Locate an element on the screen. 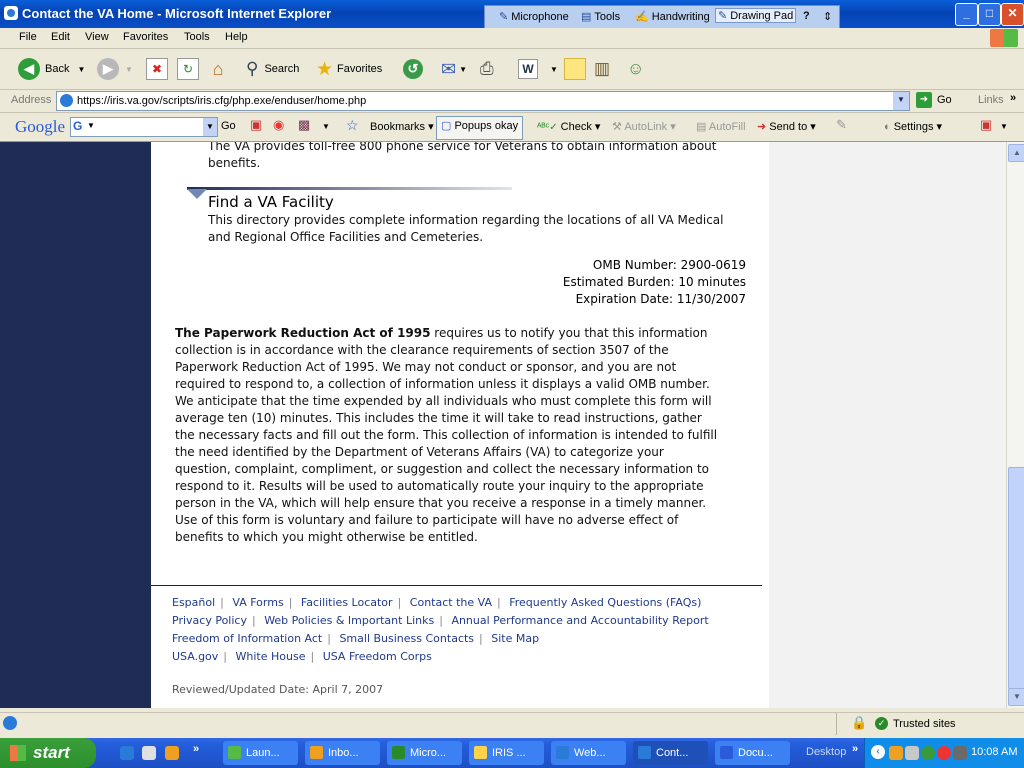 This screenshot has width=1024, height=768. tray-collapse-icon: ‹ is located at coordinates (878, 752).